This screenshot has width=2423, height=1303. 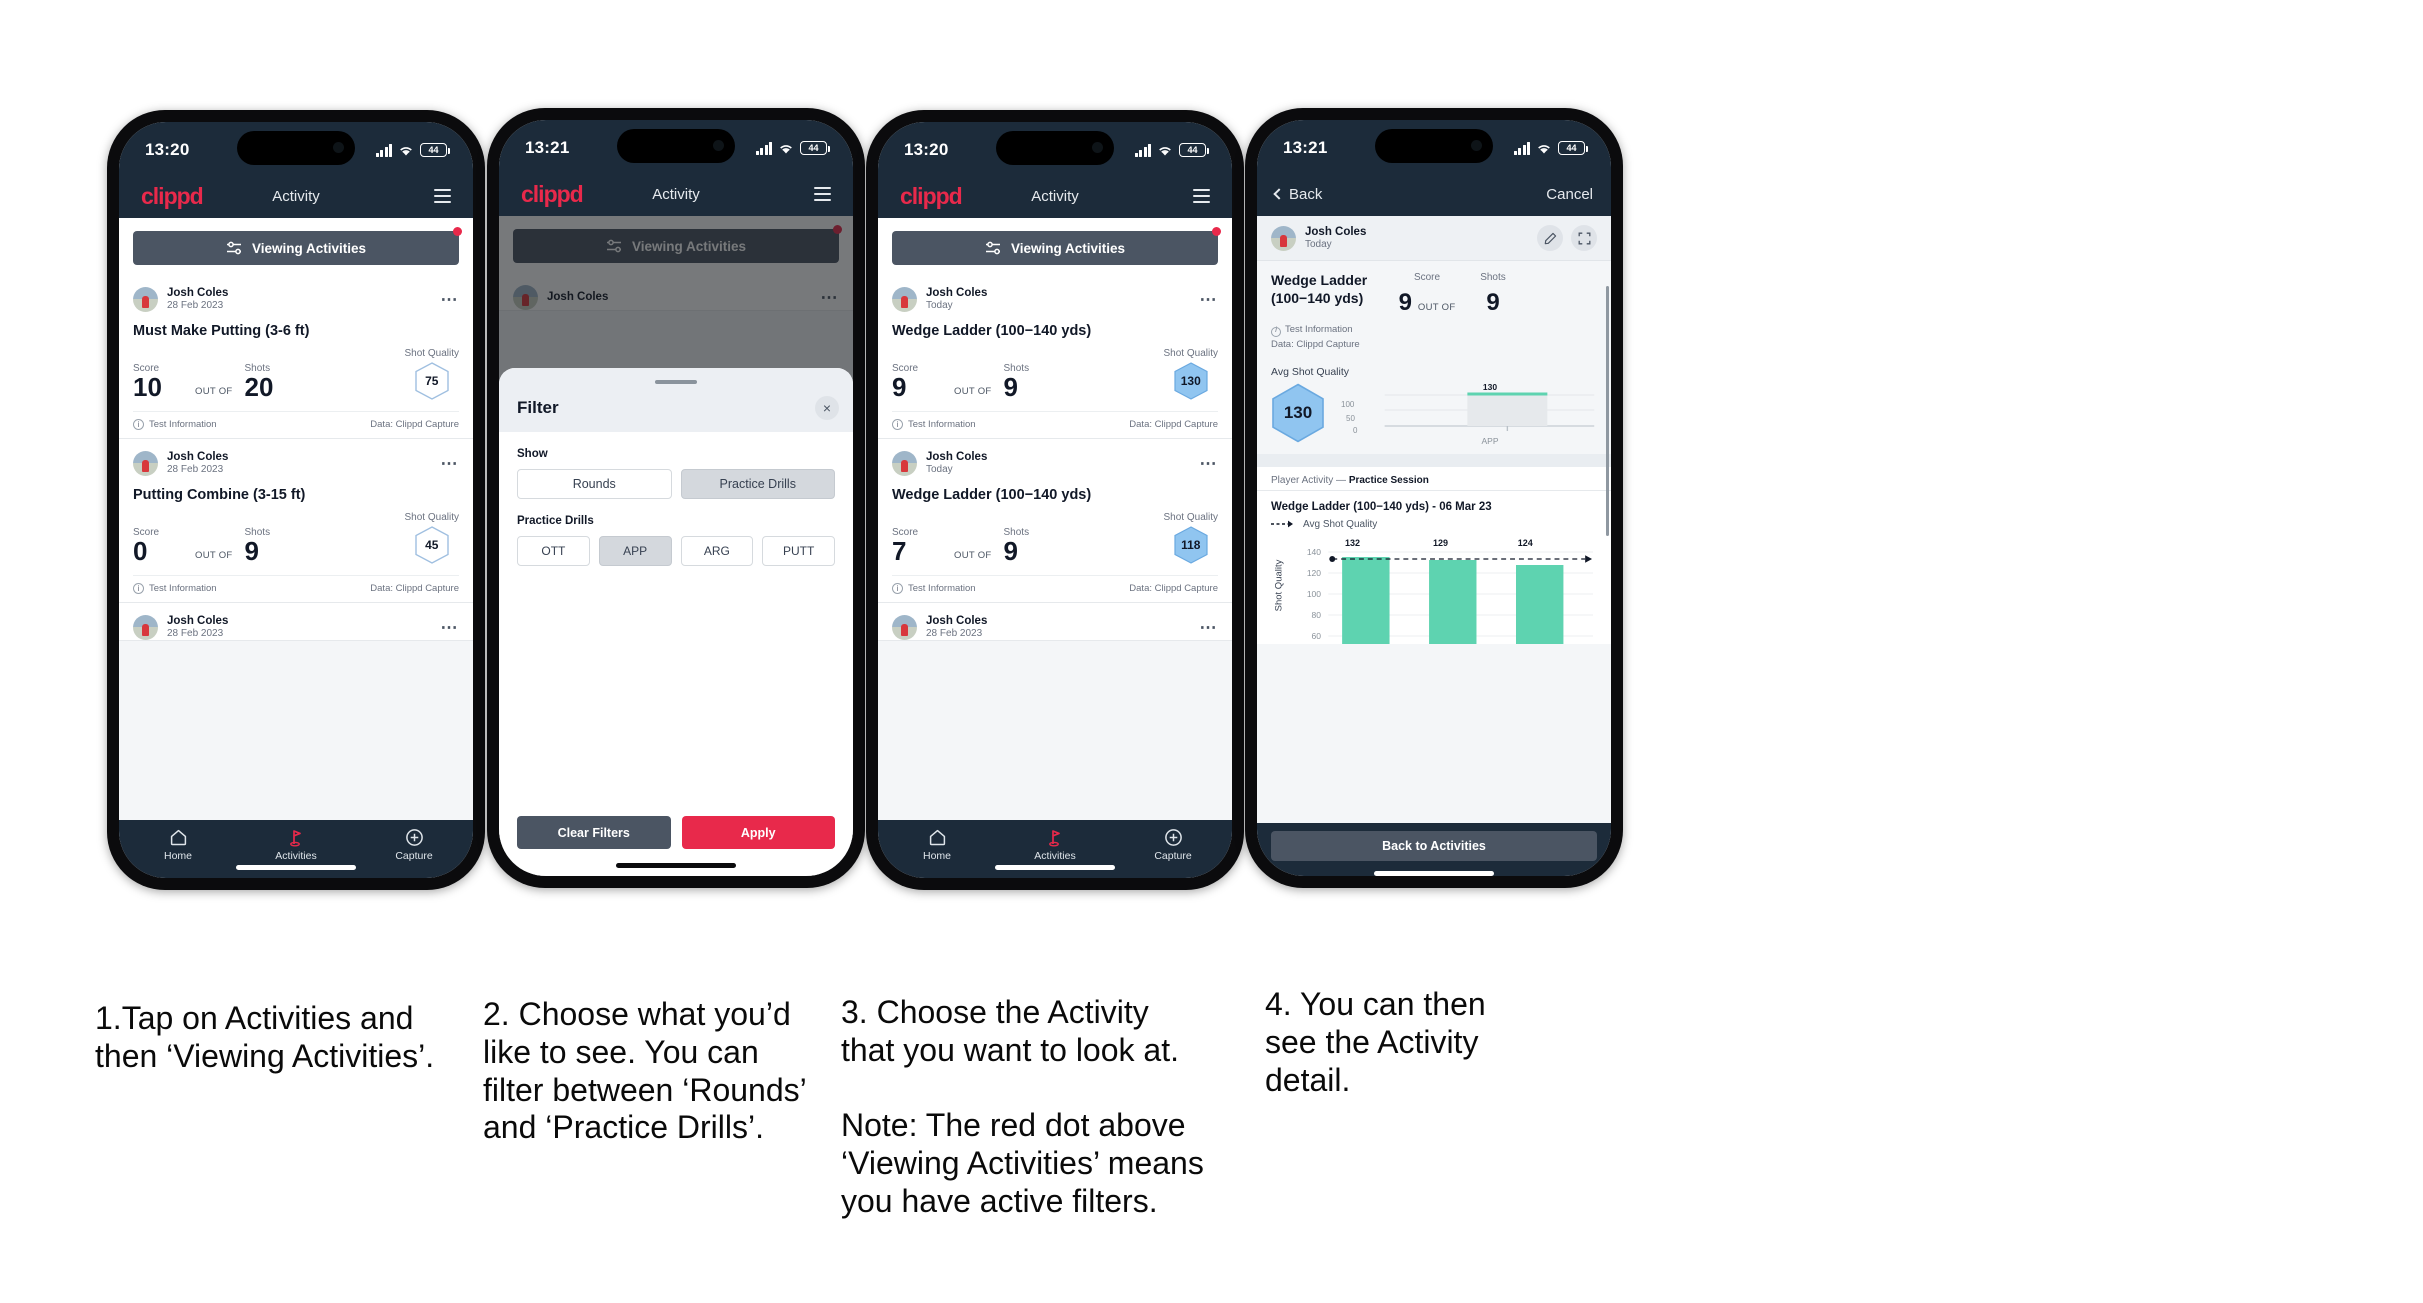 I want to click on cancel-button: Cancel, so click(x=1569, y=194).